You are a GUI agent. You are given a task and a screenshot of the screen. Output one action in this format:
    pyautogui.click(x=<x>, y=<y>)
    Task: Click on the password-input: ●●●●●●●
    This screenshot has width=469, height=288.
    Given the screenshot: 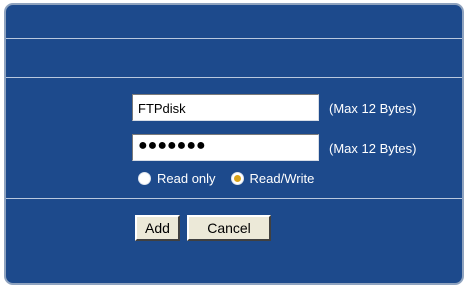 What is the action you would take?
    pyautogui.click(x=225, y=147)
    